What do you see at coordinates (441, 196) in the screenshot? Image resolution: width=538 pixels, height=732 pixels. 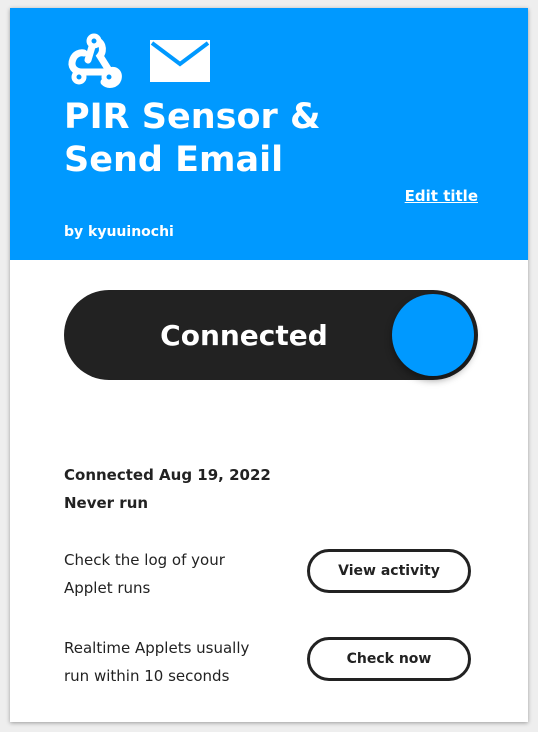 I see `edit-title-link: Edit title` at bounding box center [441, 196].